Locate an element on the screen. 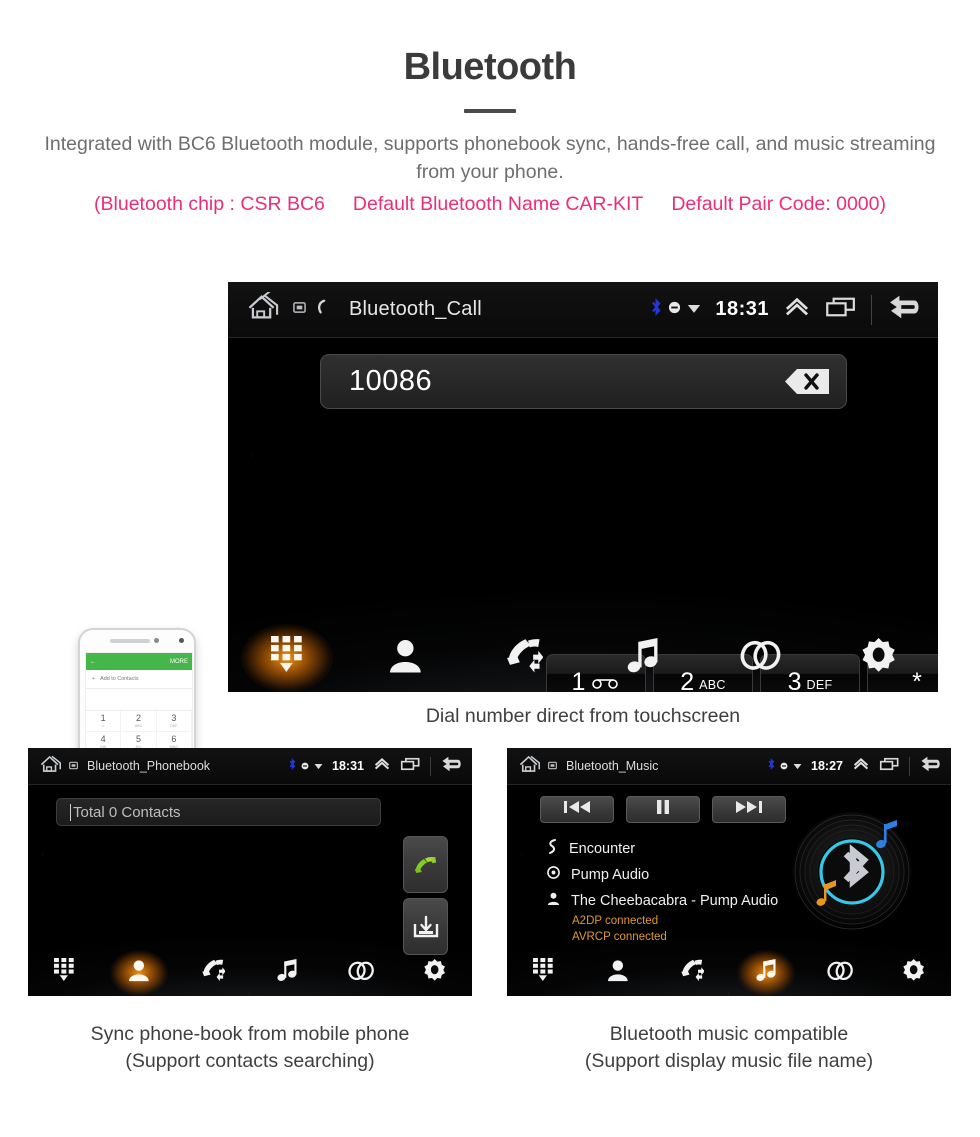  phone-key-letters: ABC is located at coordinates (138, 726).